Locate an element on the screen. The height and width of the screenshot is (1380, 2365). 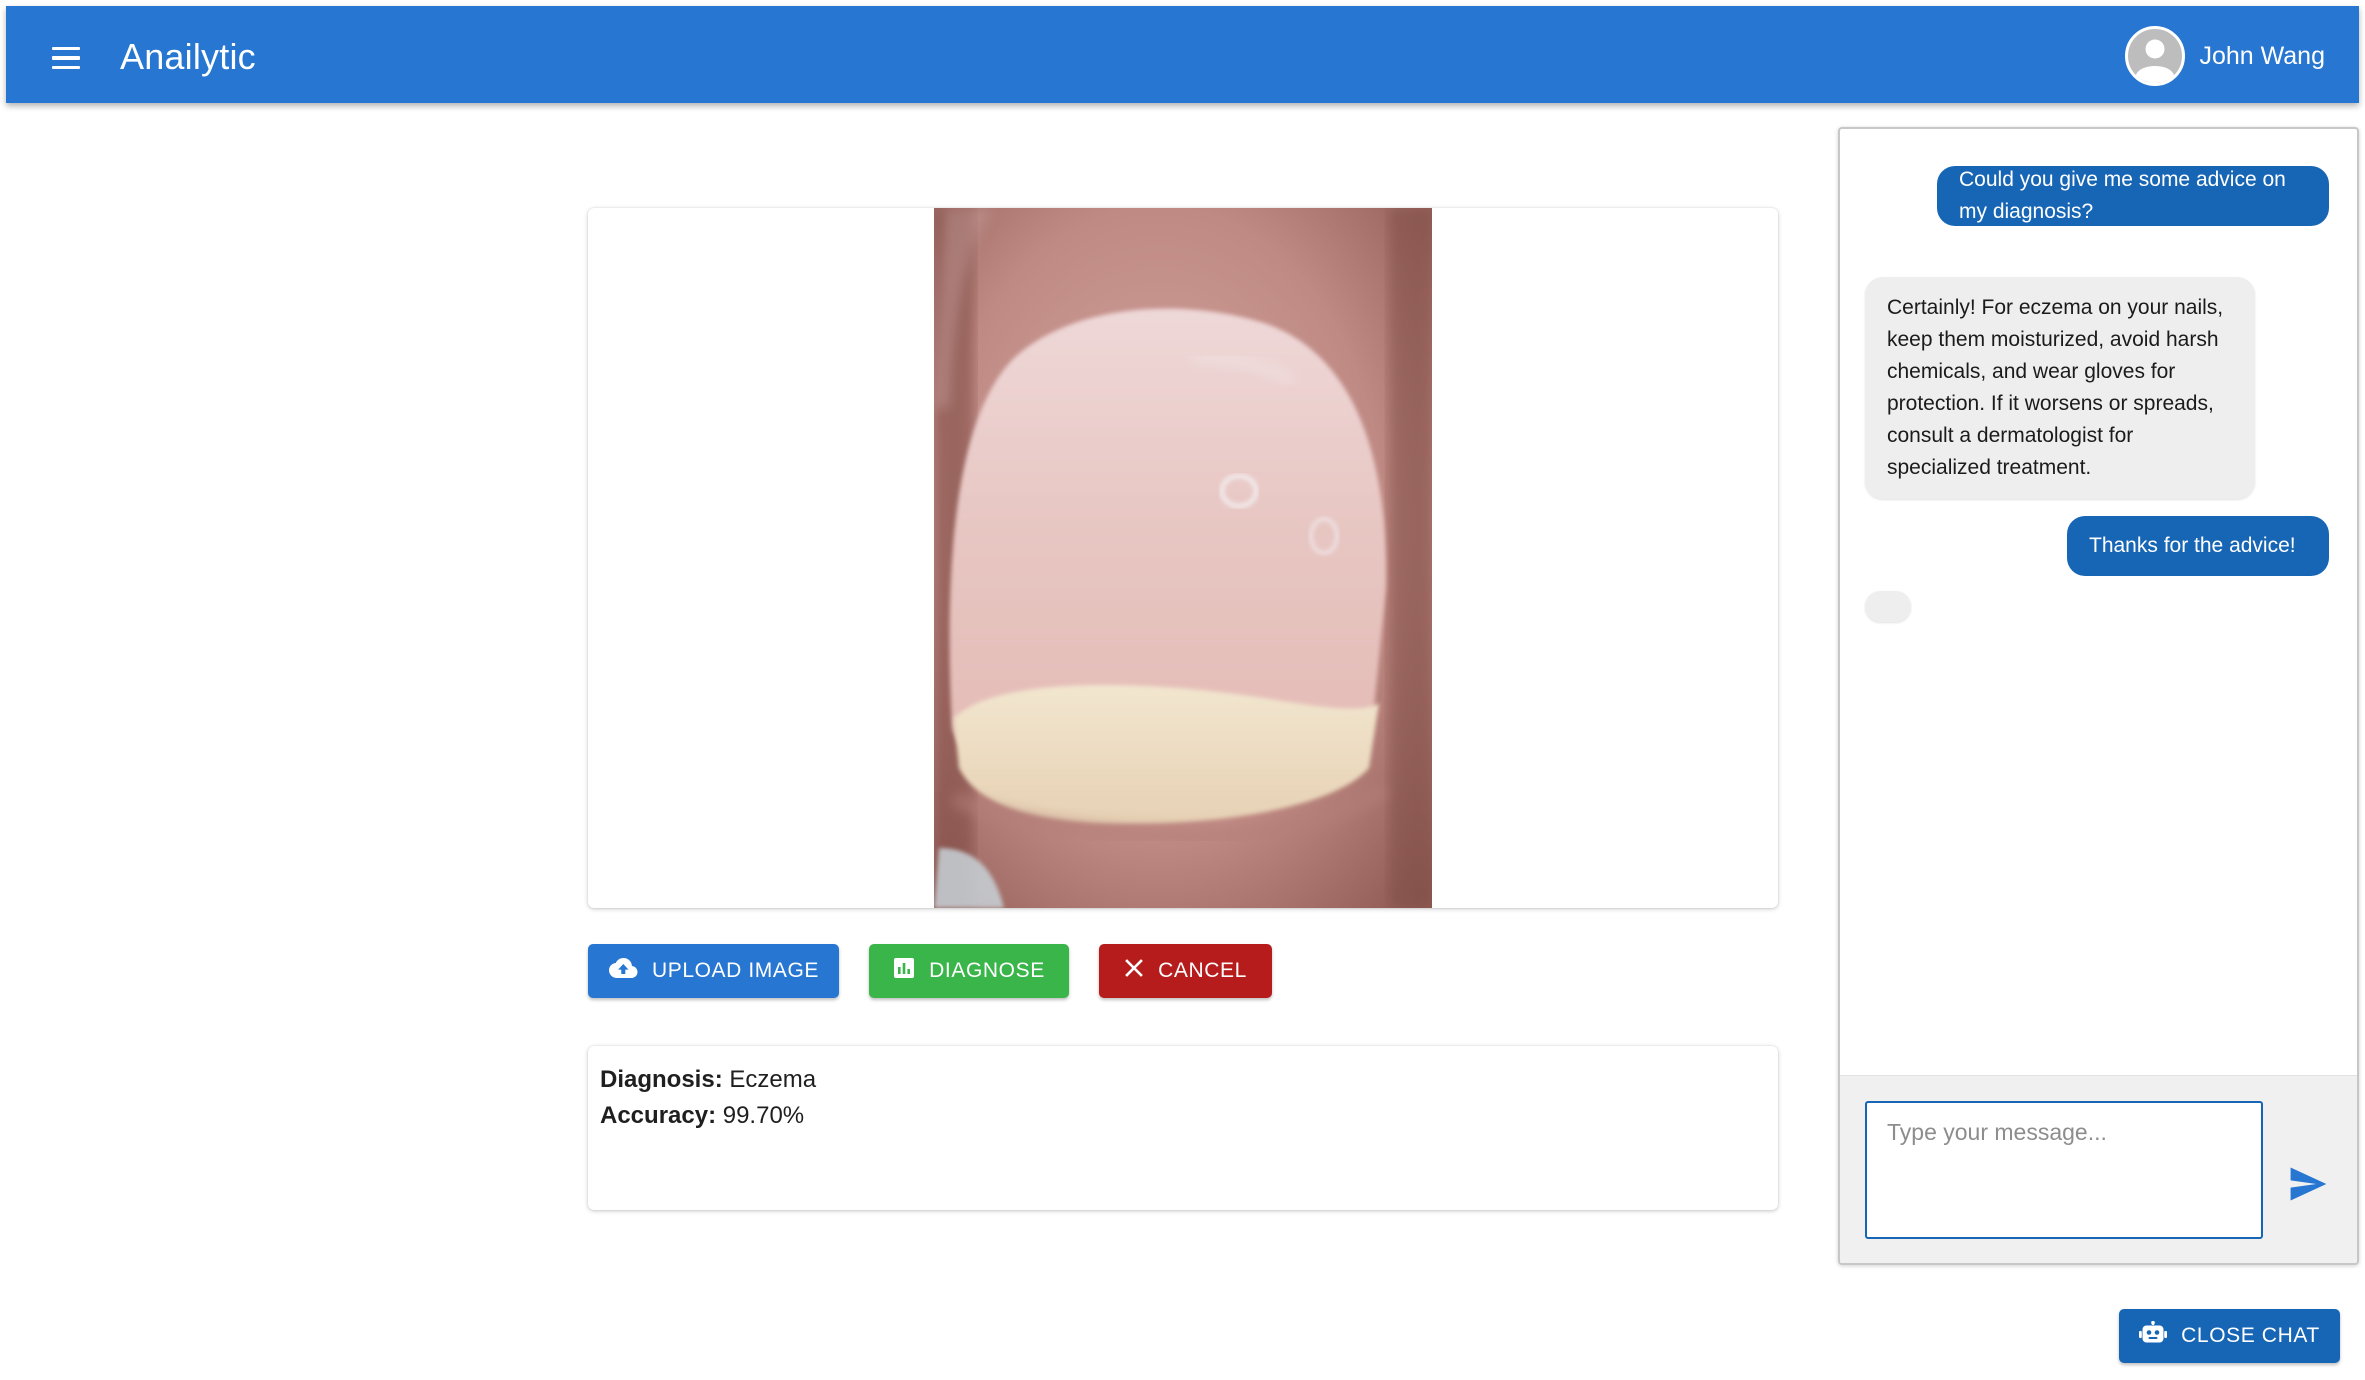
cancel-button: CANCEL is located at coordinates (1185, 971).